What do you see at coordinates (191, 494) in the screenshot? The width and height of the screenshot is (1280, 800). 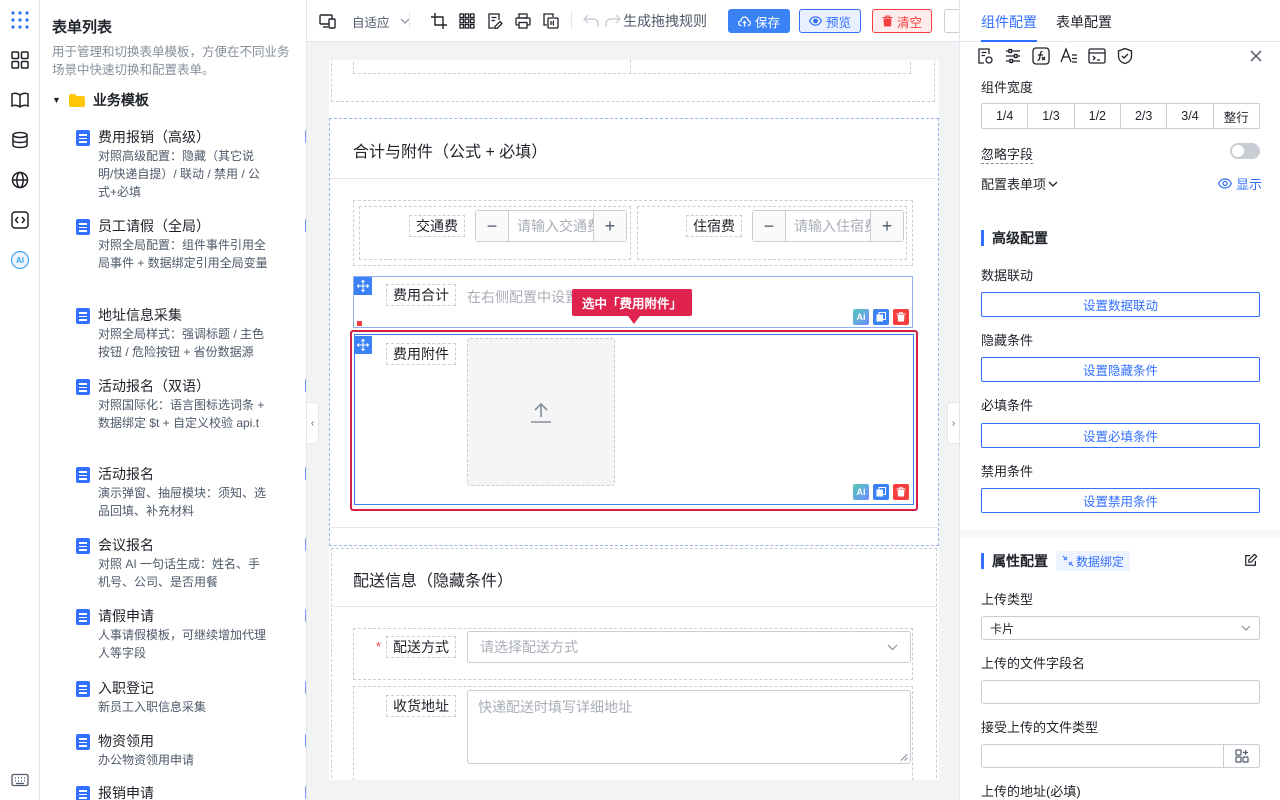 I see `template-item: 活动报名 演示弹窗、抽屉模块：须知、选品回填、补充材料` at bounding box center [191, 494].